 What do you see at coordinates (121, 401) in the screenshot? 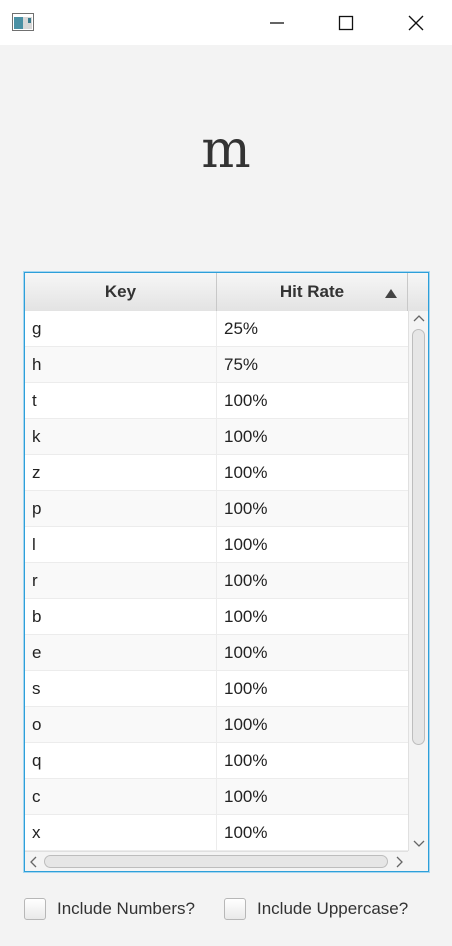
I see `key-cell: t` at bounding box center [121, 401].